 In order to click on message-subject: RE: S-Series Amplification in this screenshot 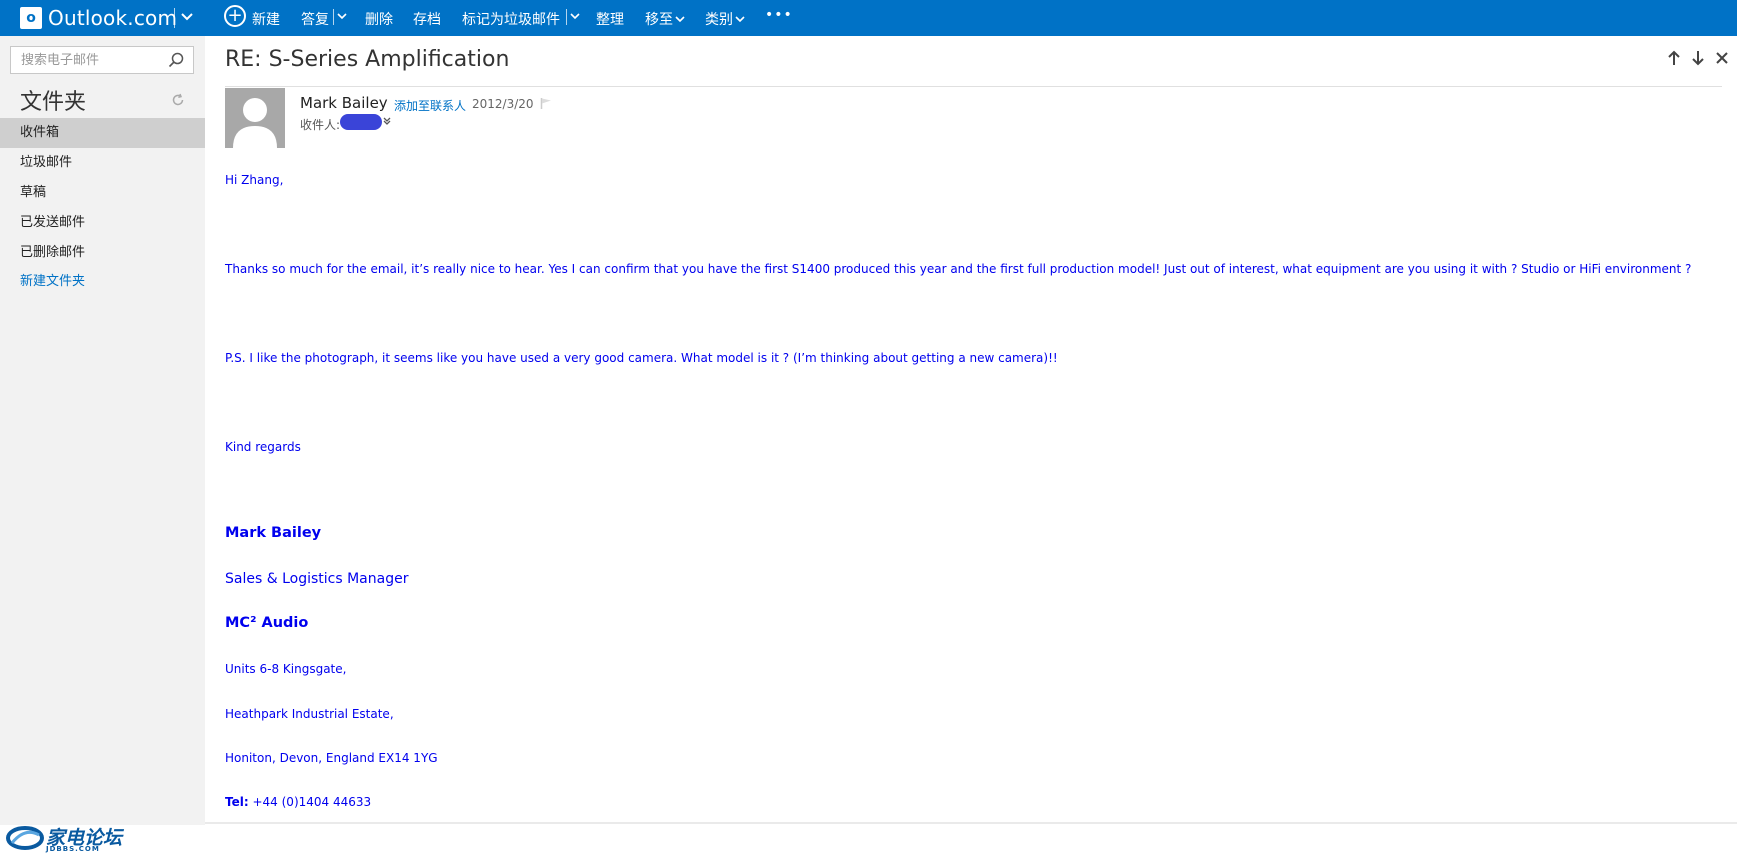, I will do `click(367, 59)`.